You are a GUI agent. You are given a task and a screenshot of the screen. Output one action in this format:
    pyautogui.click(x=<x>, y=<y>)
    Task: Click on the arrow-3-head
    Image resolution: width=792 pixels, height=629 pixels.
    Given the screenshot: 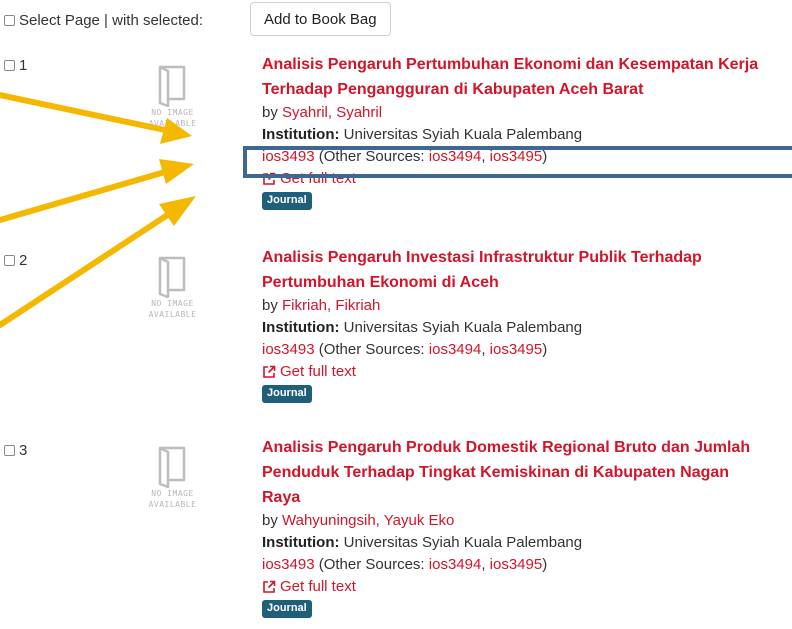 What is the action you would take?
    pyautogui.click(x=177, y=211)
    